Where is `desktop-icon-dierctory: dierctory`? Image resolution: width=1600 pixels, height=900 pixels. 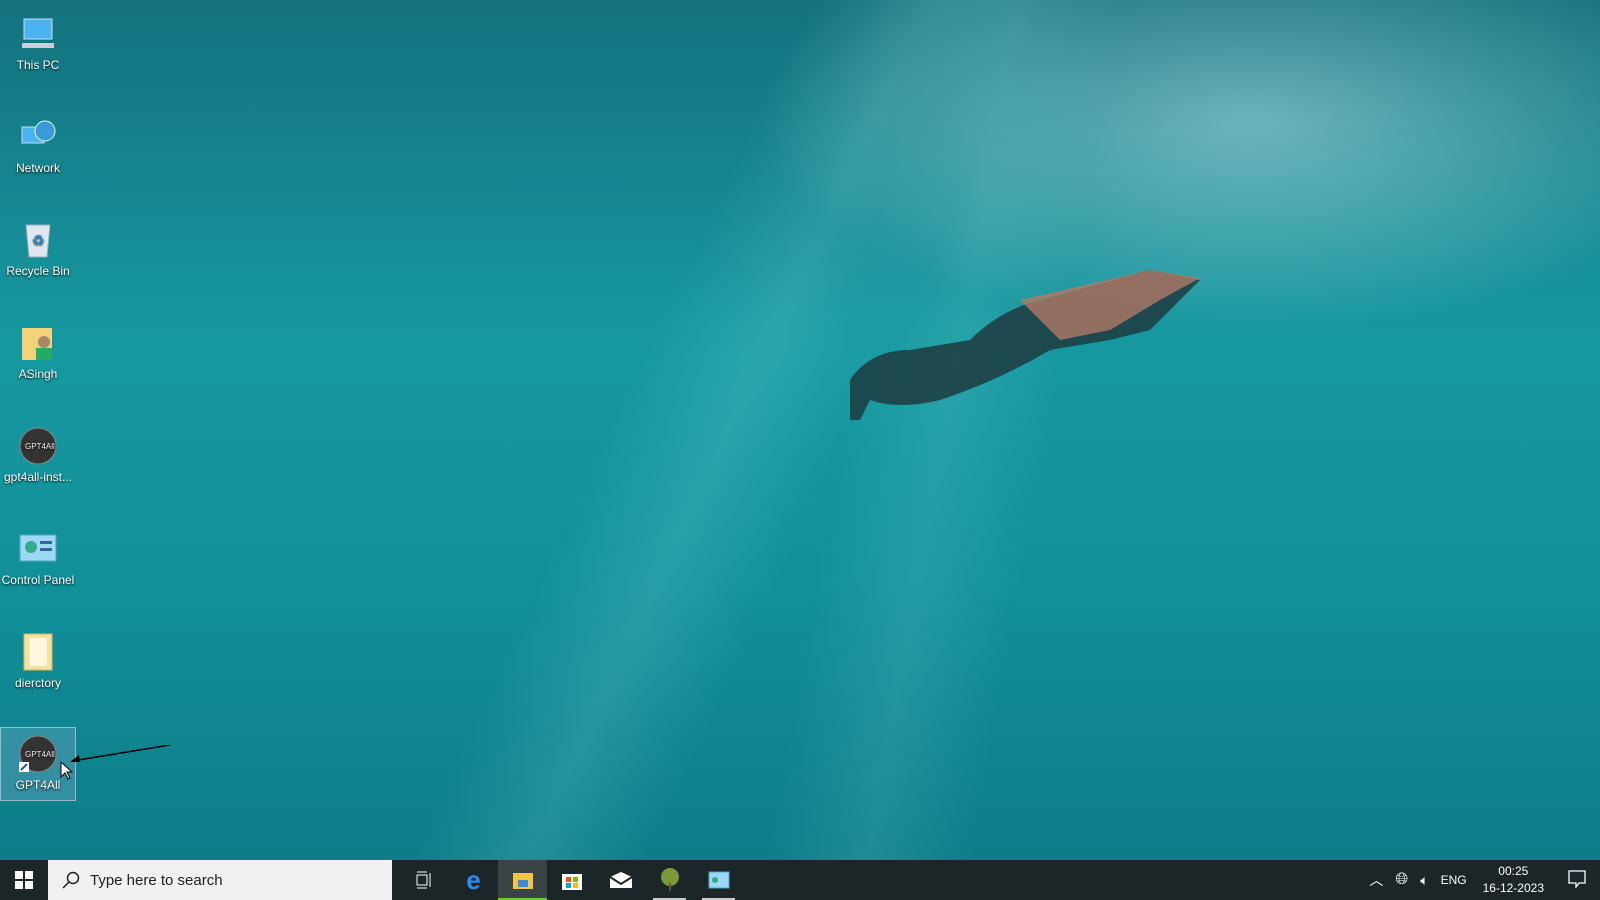 desktop-icon-dierctory: dierctory is located at coordinates (38, 663).